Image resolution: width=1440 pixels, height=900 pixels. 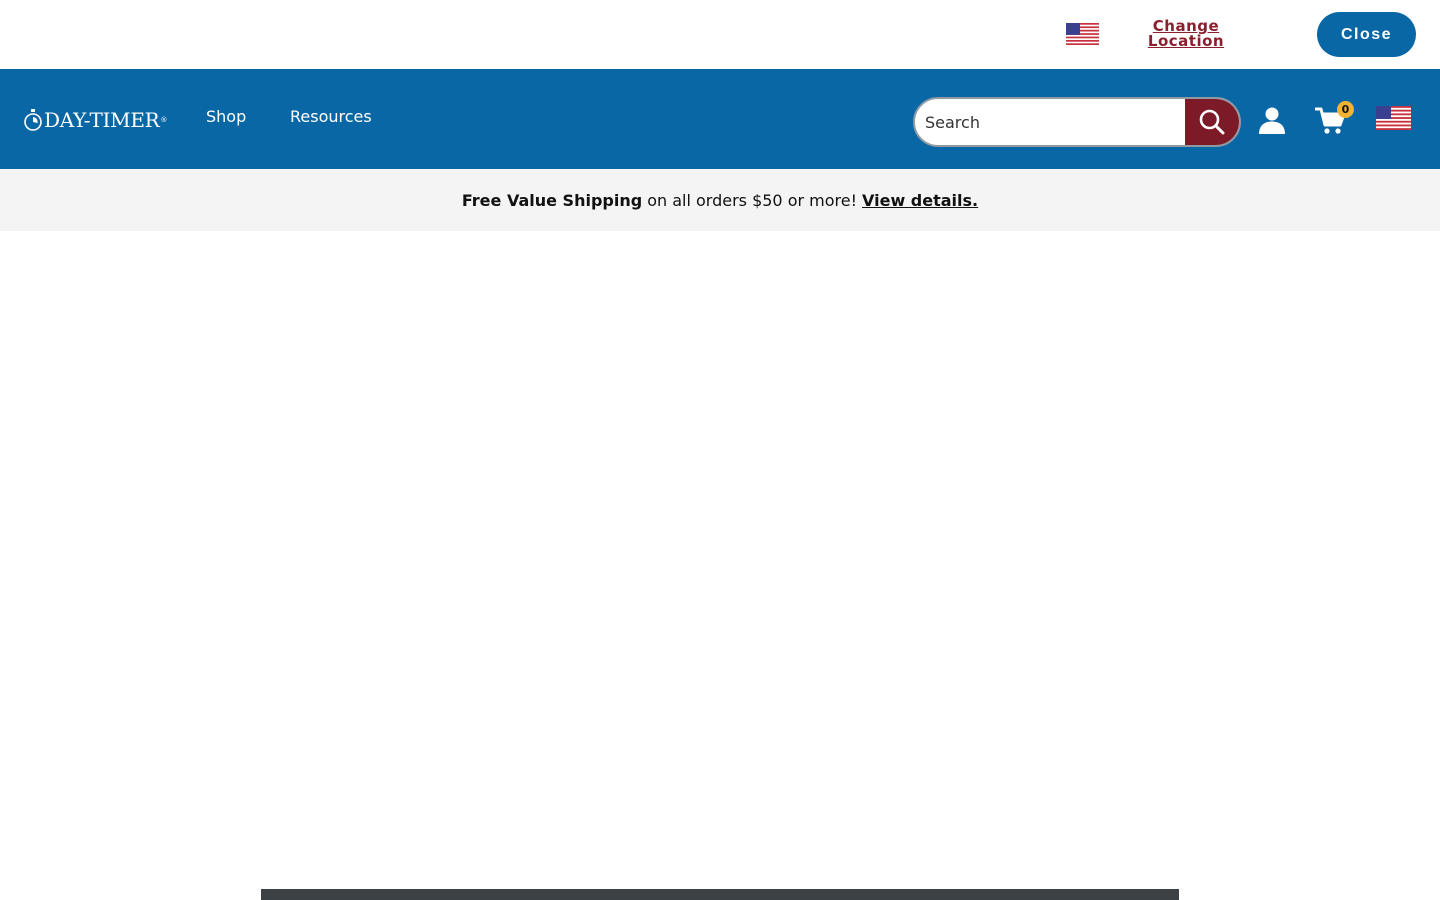 I want to click on site-header: DAY-TIMER ® Shop Resources 0, so click(x=720, y=119).